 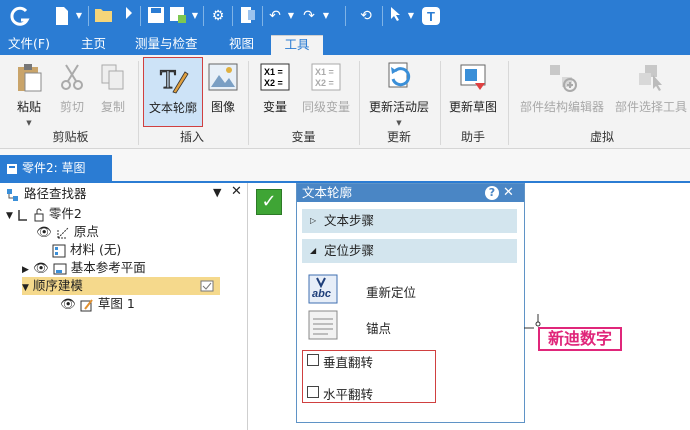 What do you see at coordinates (472, 137) in the screenshot?
I see `group-assistant-label: 助手` at bounding box center [472, 137].